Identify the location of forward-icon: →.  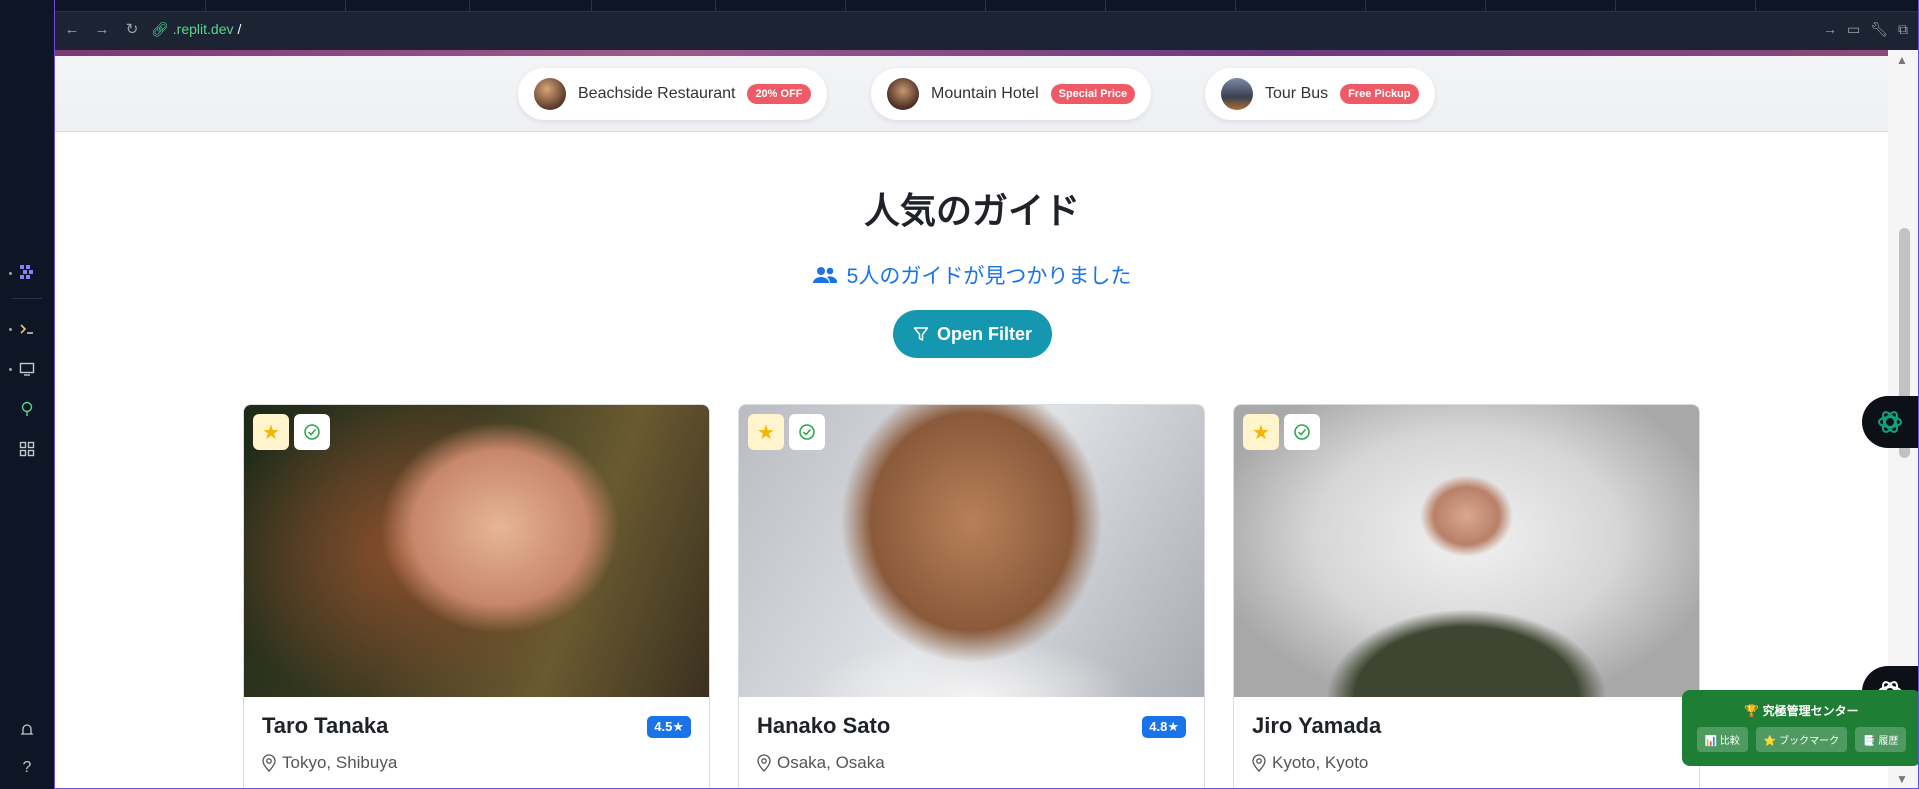
(102, 29).